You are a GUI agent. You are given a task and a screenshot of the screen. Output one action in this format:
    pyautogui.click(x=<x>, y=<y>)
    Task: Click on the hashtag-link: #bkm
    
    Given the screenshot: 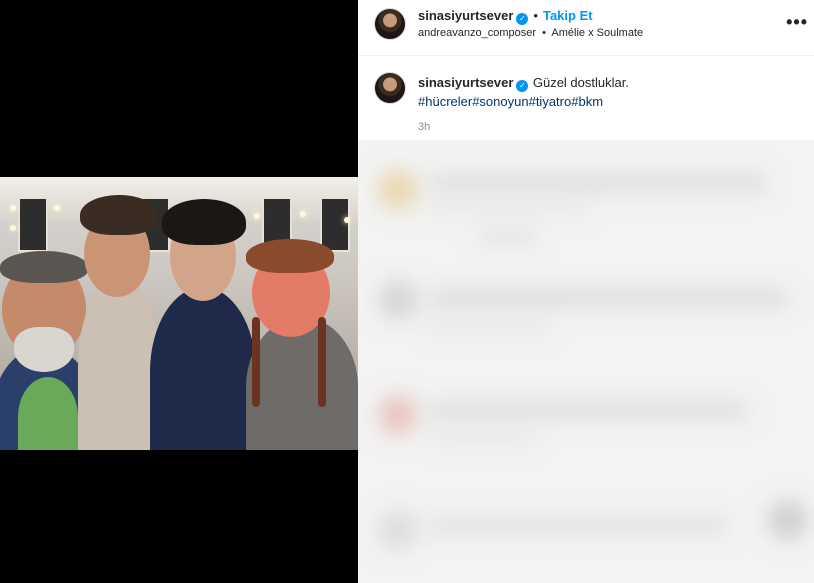 What is the action you would take?
    pyautogui.click(x=587, y=101)
    